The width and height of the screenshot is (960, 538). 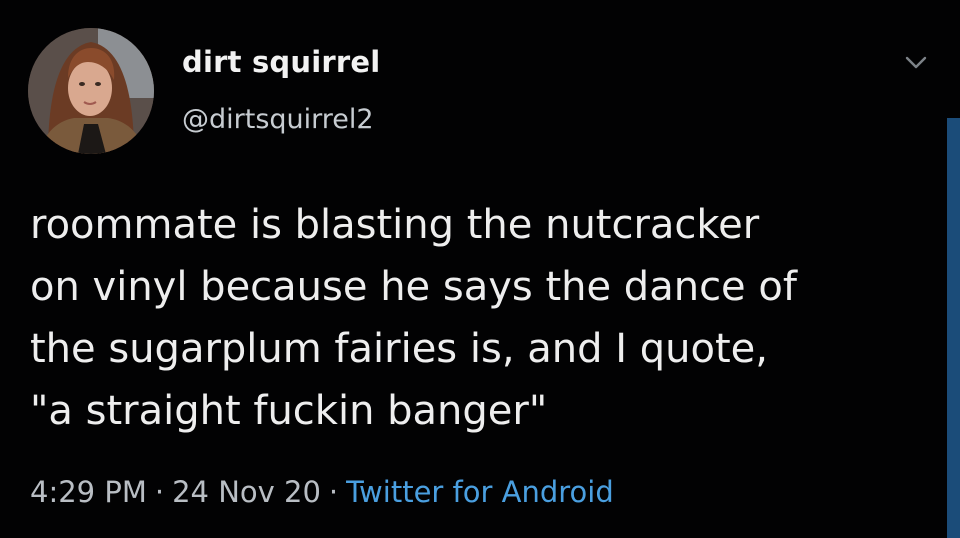 I want to click on tweet-text-line: "a straight fuckin banger", so click(x=289, y=411).